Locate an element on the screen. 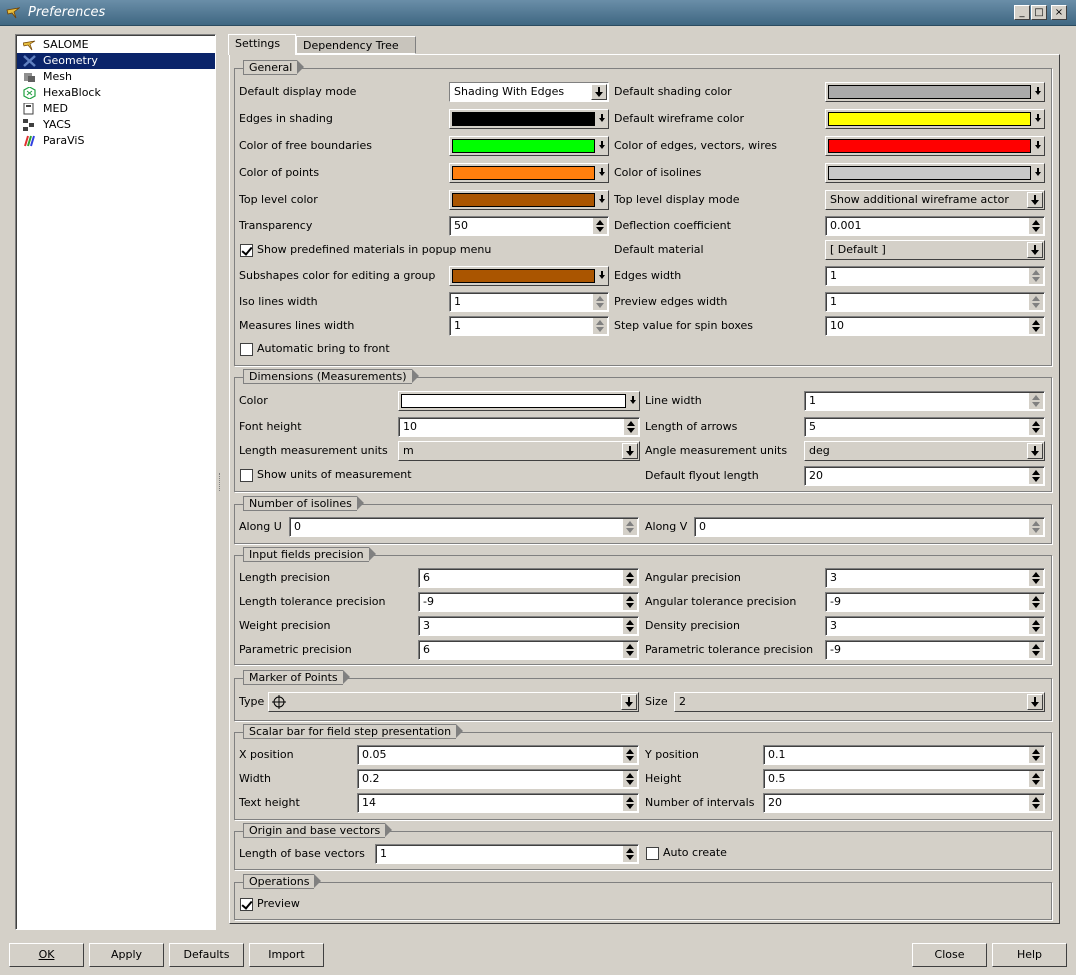  angle-units-select: deg is located at coordinates (924, 451).